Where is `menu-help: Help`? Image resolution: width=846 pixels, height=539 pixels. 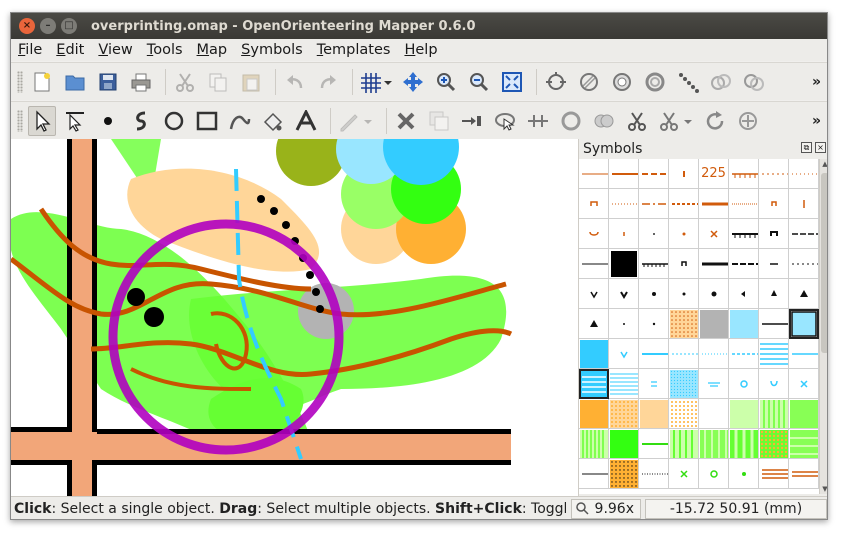 menu-help: Help is located at coordinates (420, 50).